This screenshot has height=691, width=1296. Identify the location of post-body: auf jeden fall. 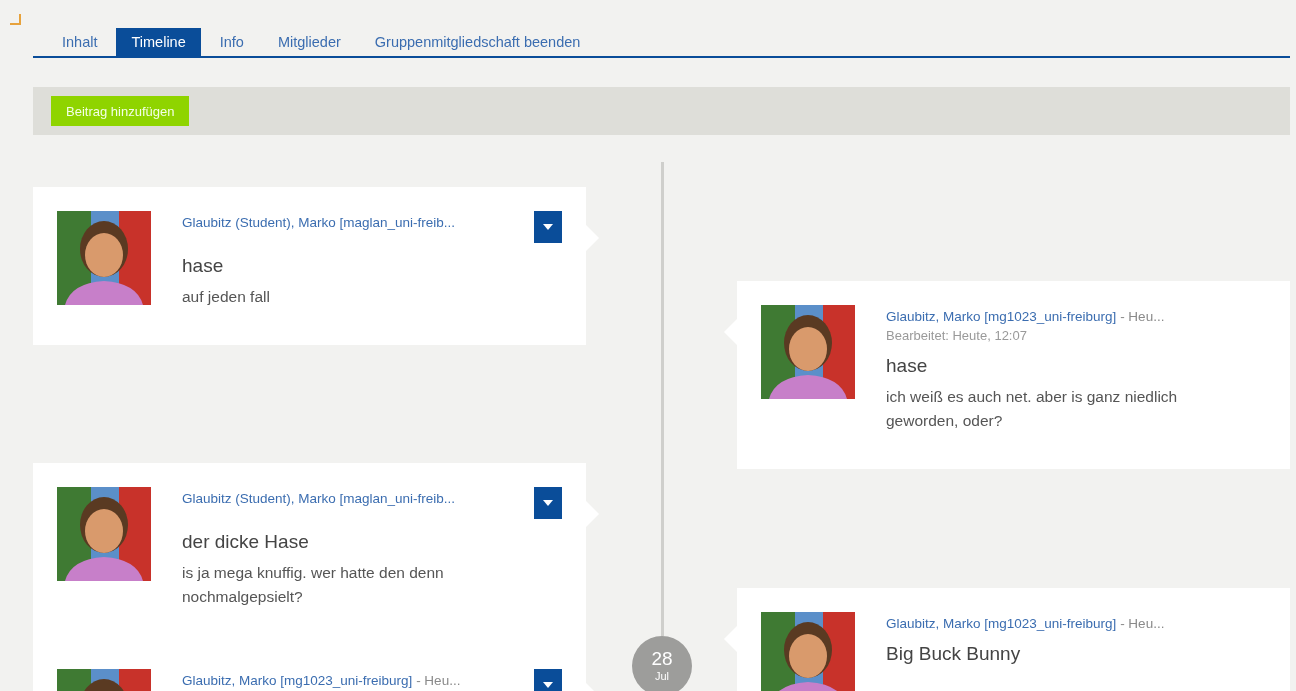
(226, 297).